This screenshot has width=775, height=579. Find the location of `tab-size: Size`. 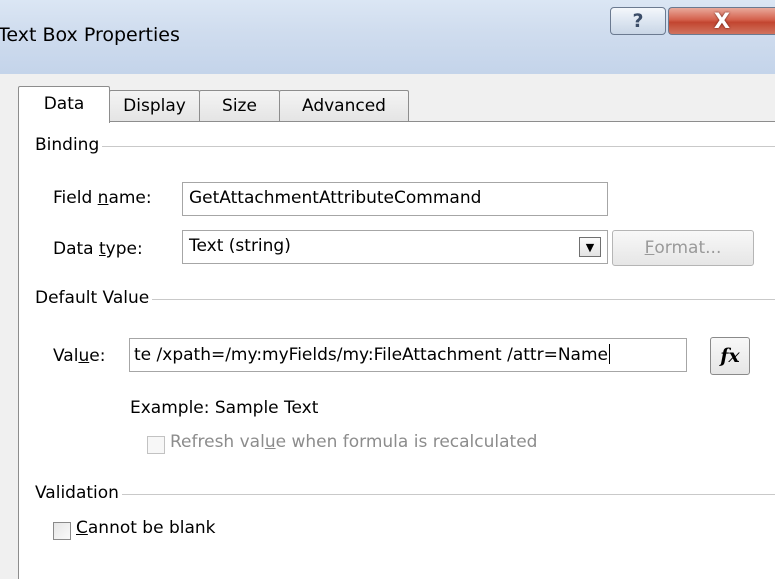

tab-size: Size is located at coordinates (239, 106).